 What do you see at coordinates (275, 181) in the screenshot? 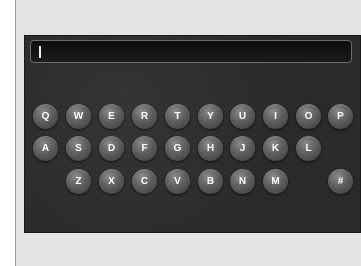
I see `key-m: M` at bounding box center [275, 181].